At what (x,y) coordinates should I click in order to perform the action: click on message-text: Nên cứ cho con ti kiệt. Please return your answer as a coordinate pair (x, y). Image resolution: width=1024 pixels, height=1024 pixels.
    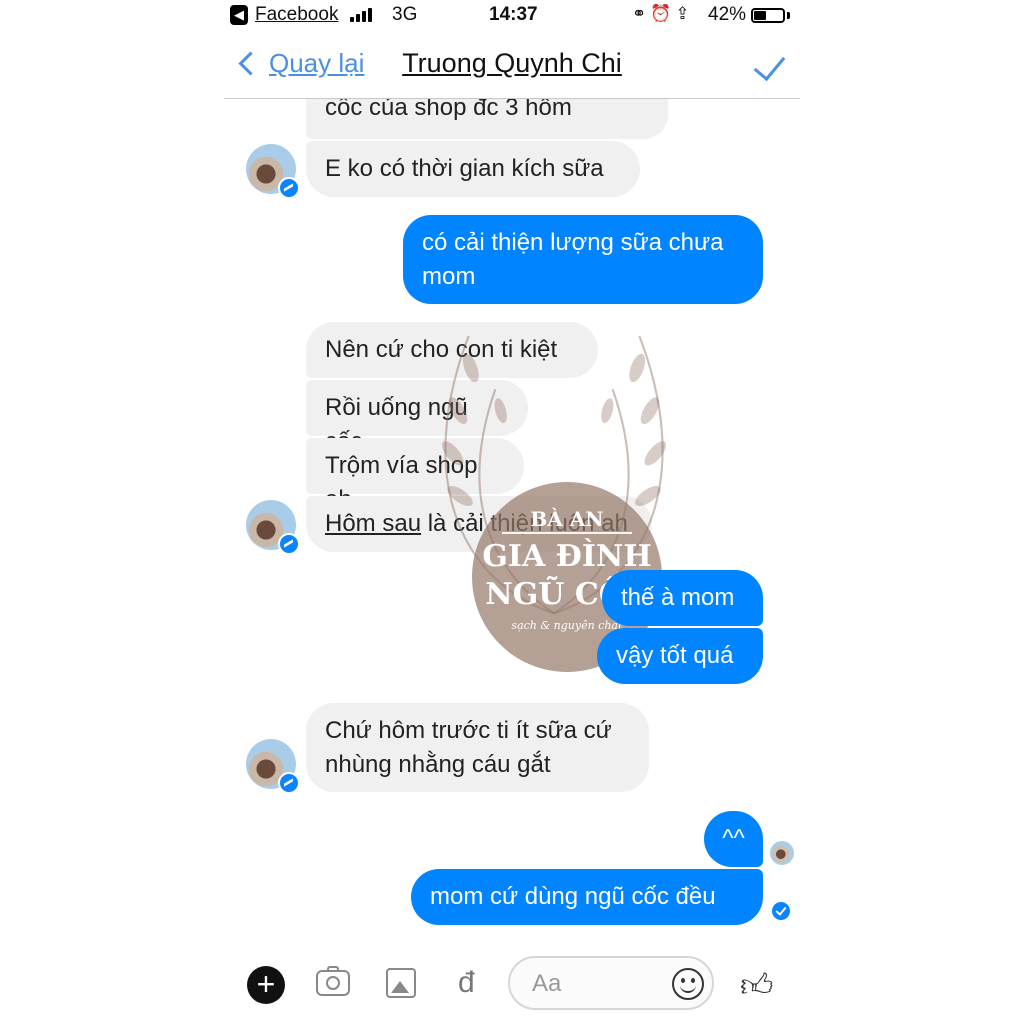
    Looking at the image, I should click on (441, 349).